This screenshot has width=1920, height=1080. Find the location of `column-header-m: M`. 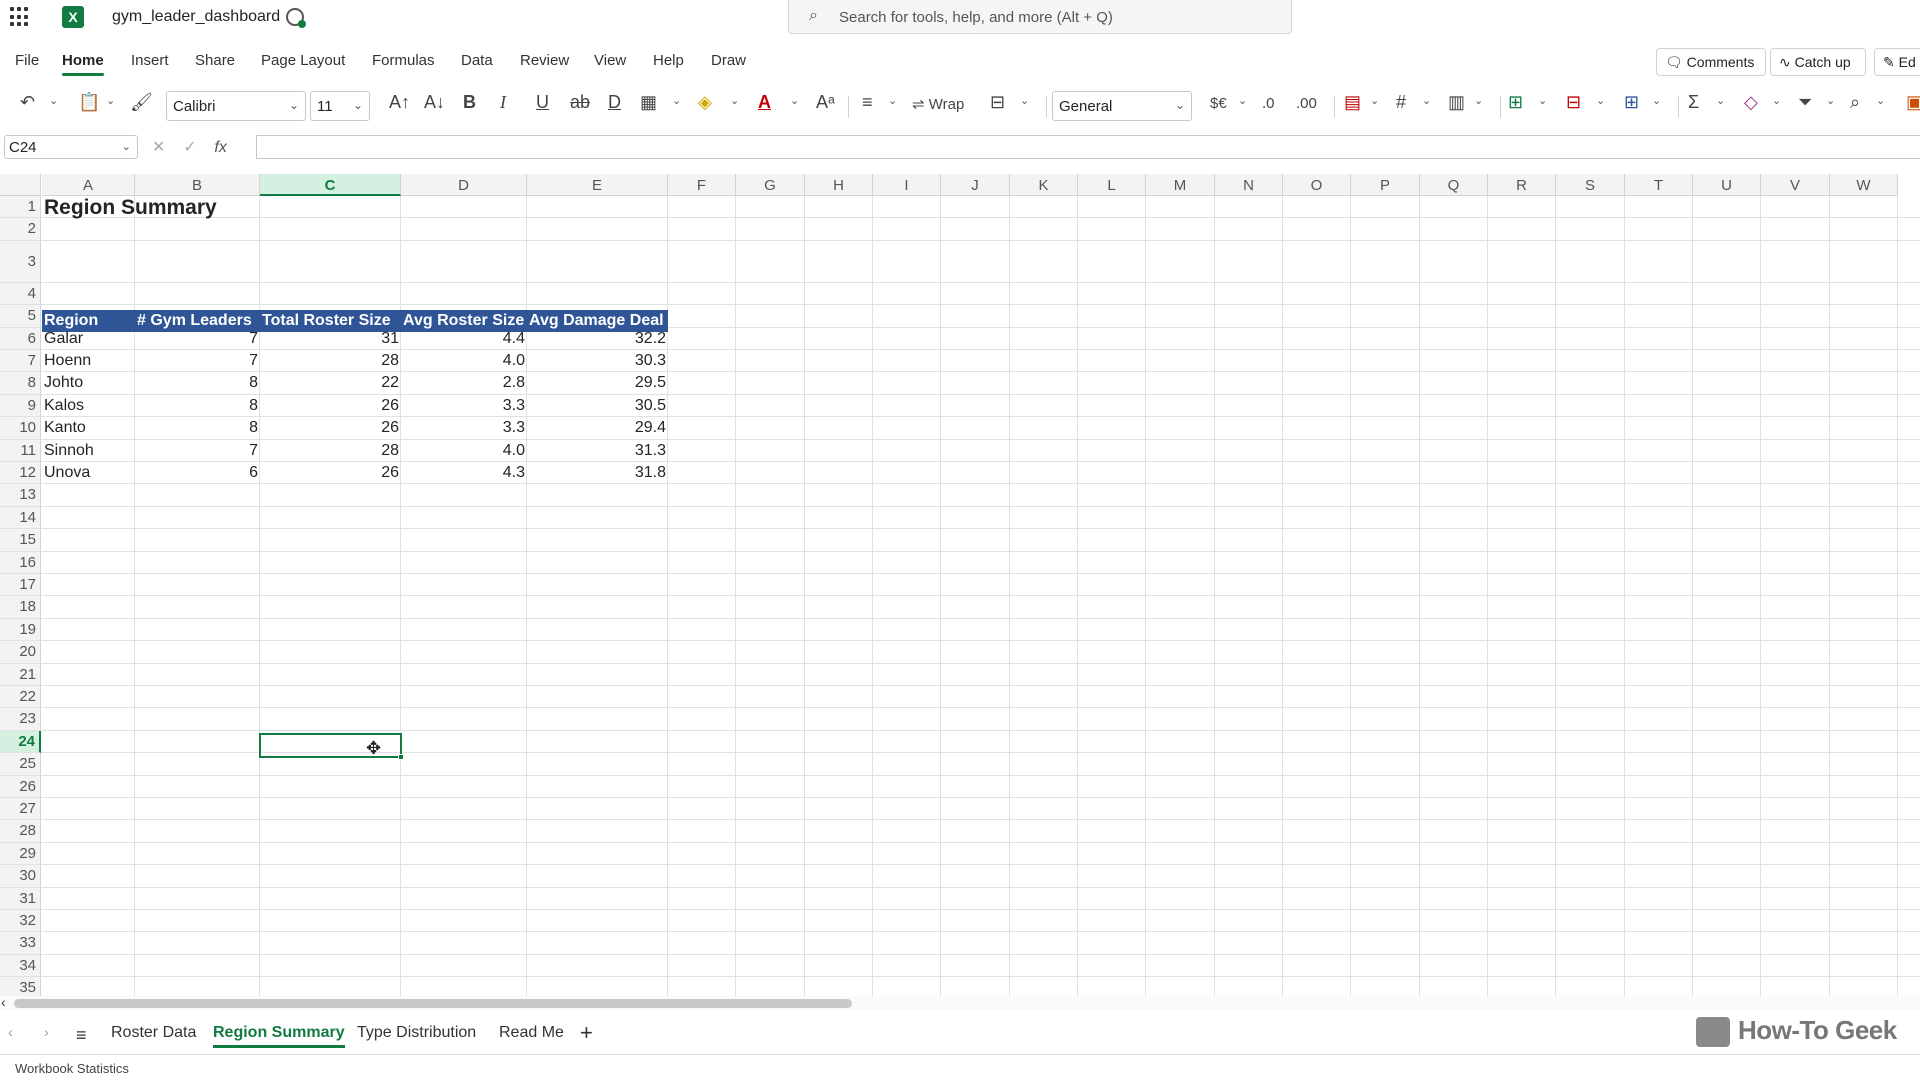

column-header-m: M is located at coordinates (1180, 185).